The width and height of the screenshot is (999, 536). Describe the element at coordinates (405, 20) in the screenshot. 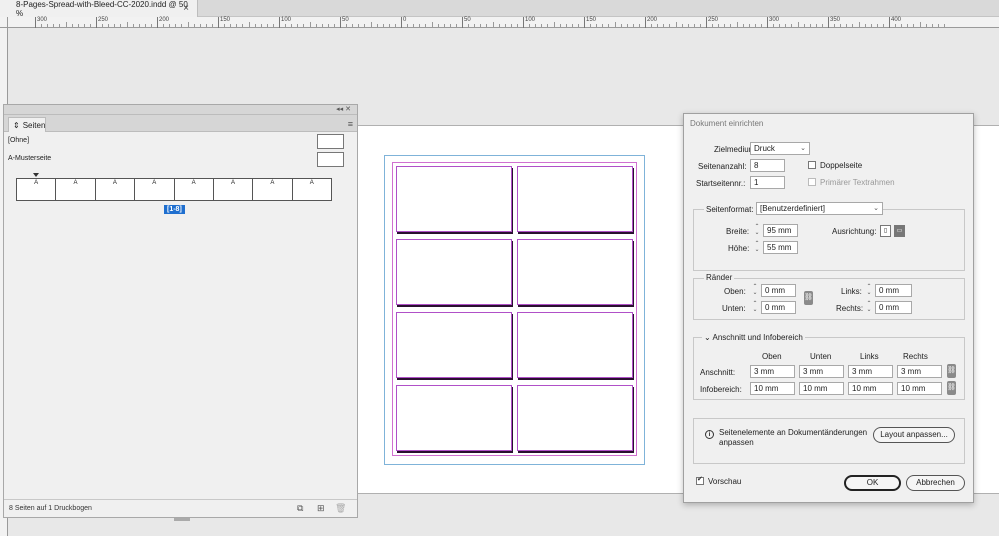

I see `ruler-tick-label: 0` at that location.